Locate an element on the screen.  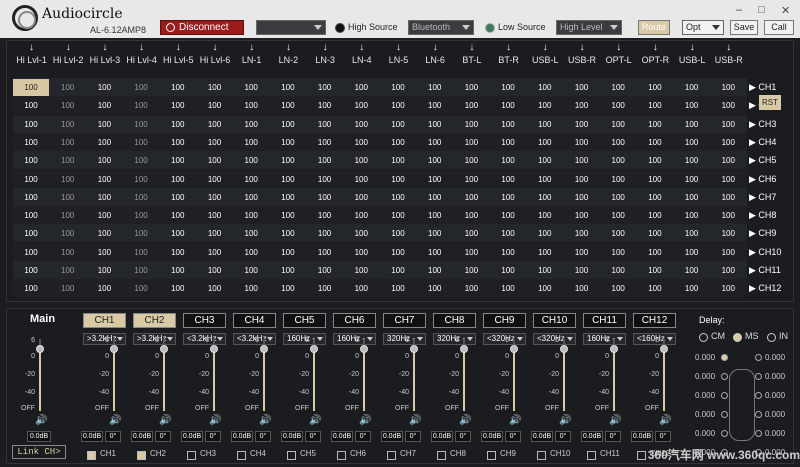
channel-select-CH1: CH1 is located at coordinates (104, 320).